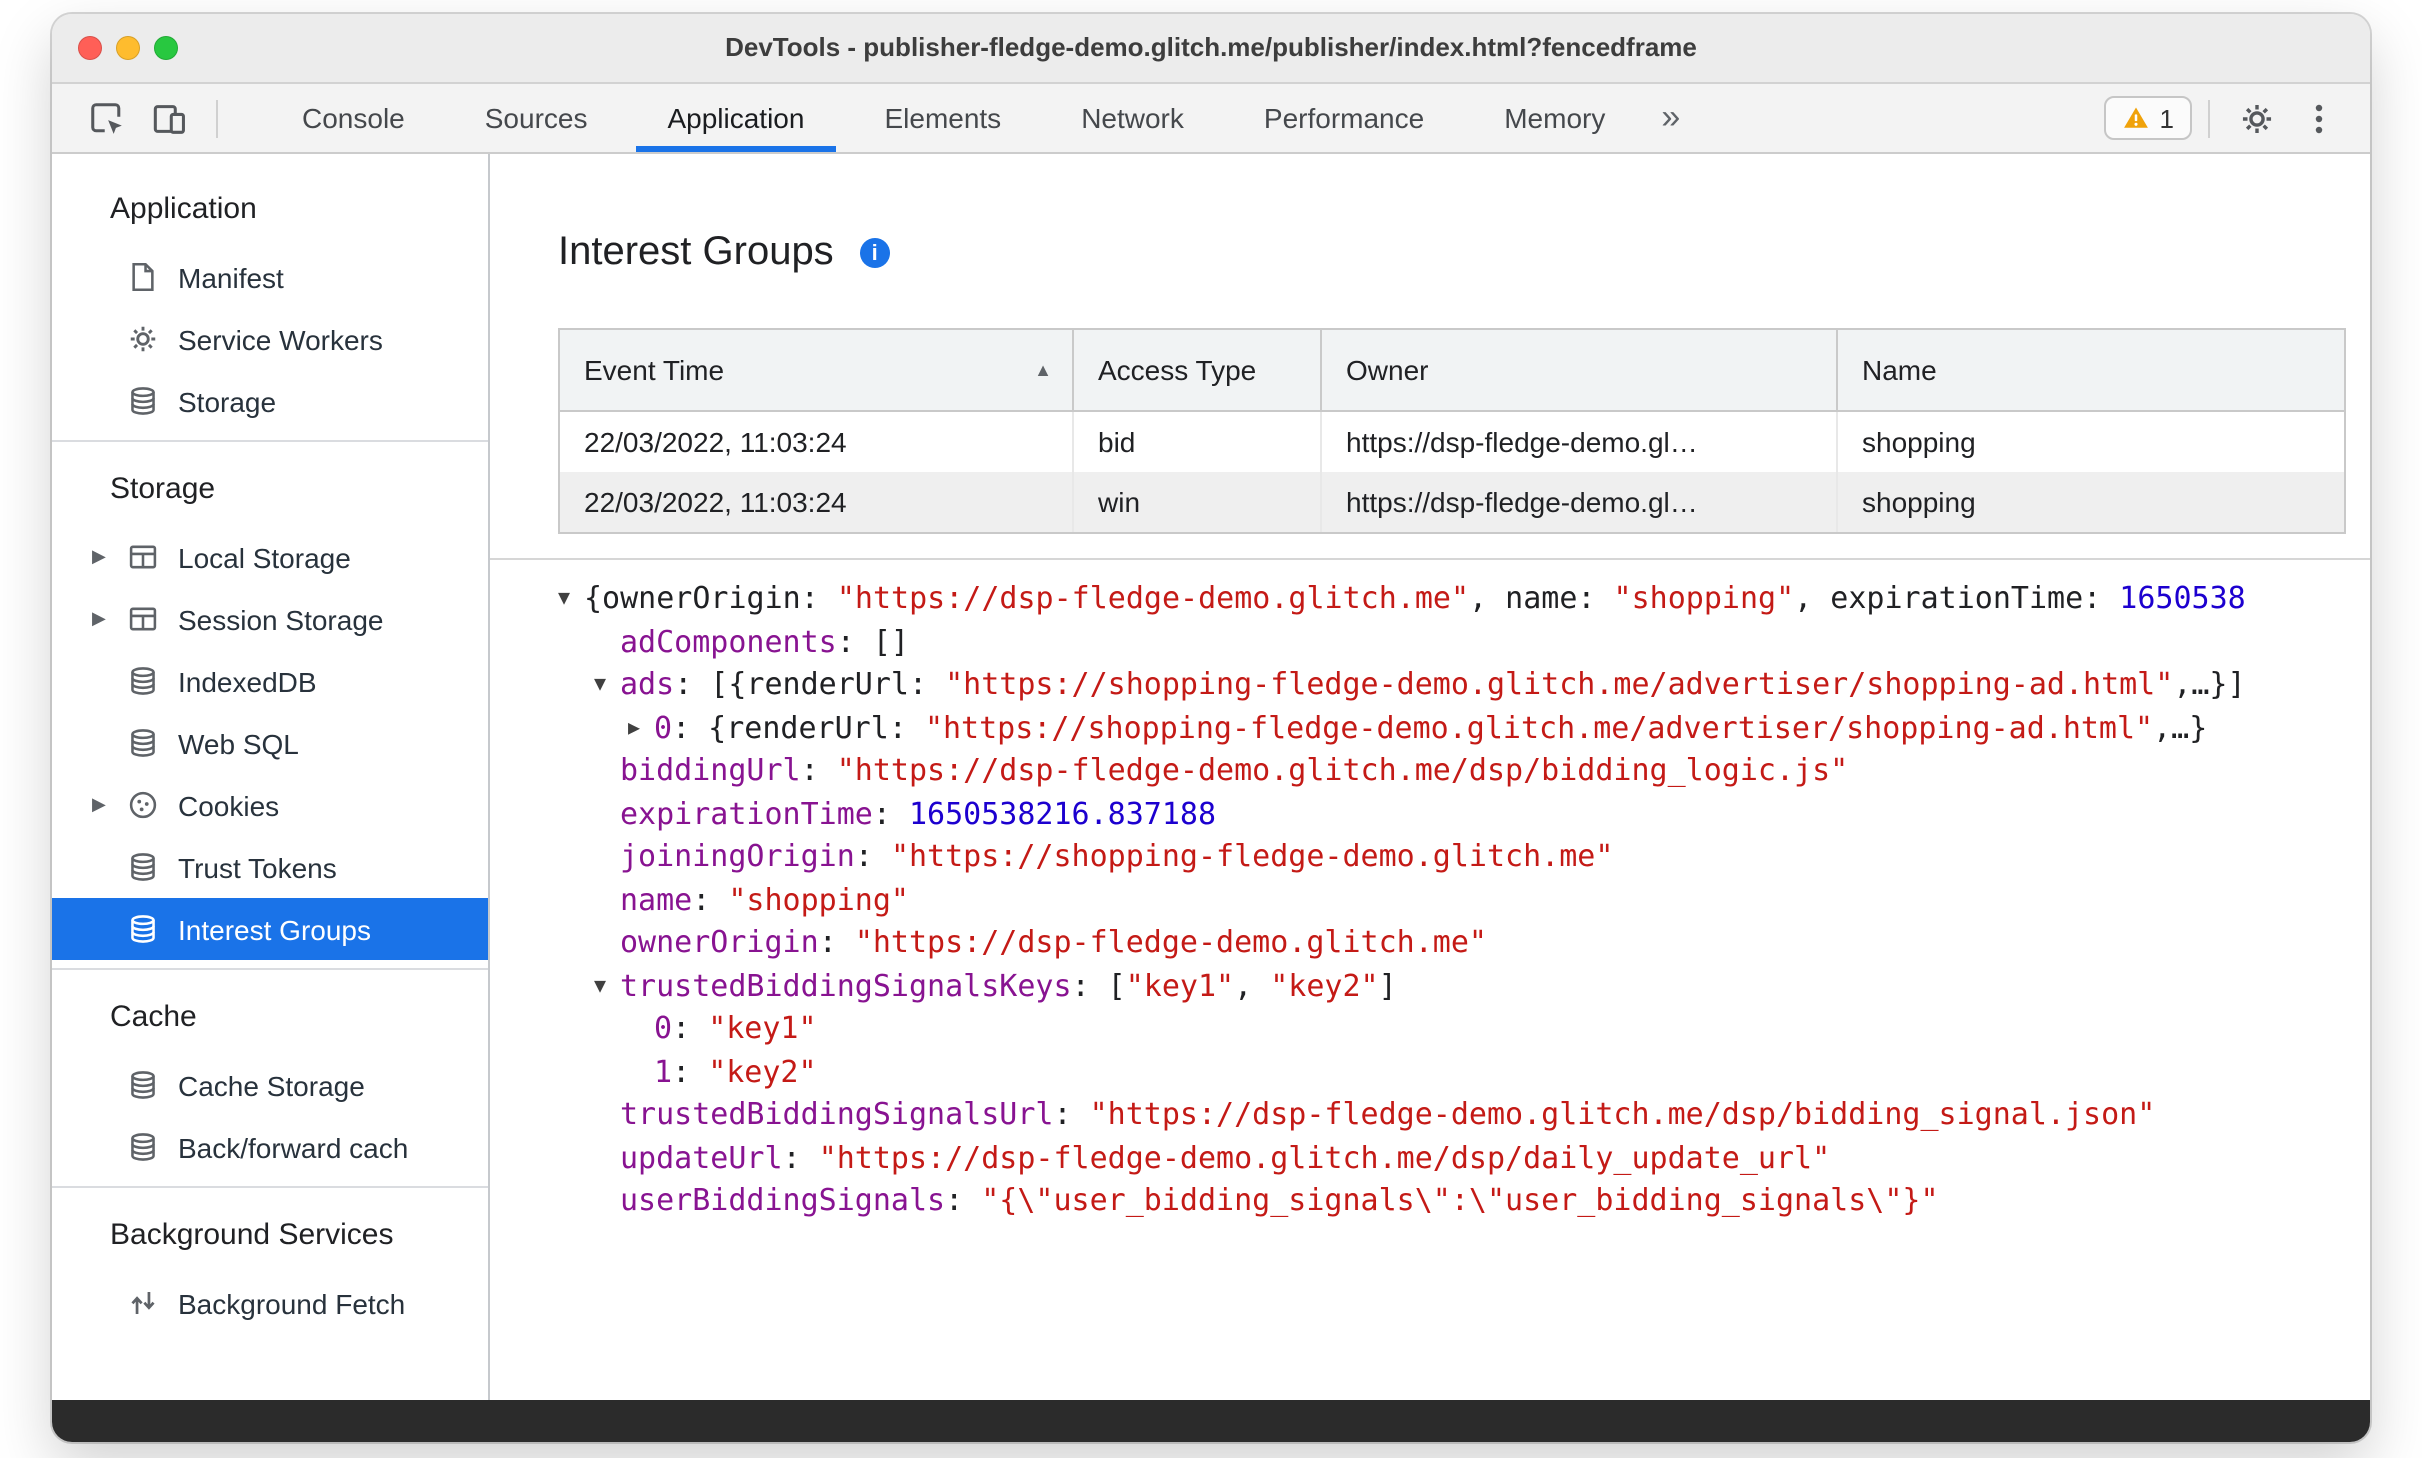 The image size is (2422, 1458). What do you see at coordinates (641, 728) in the screenshot?
I see `collapsed-arrow-icon: ▶` at bounding box center [641, 728].